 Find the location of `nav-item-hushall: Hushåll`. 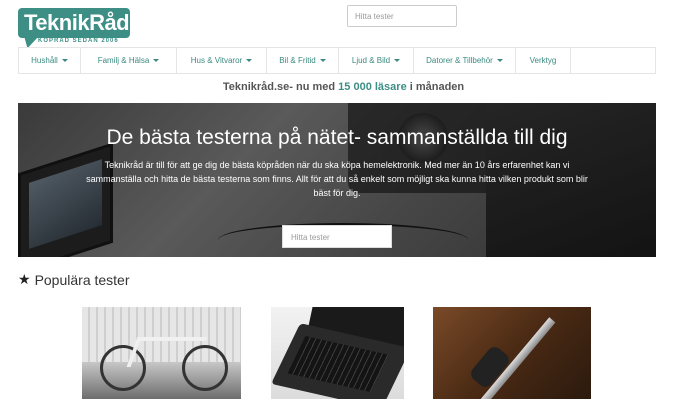

nav-item-hushall: Hushåll is located at coordinates (50, 60).